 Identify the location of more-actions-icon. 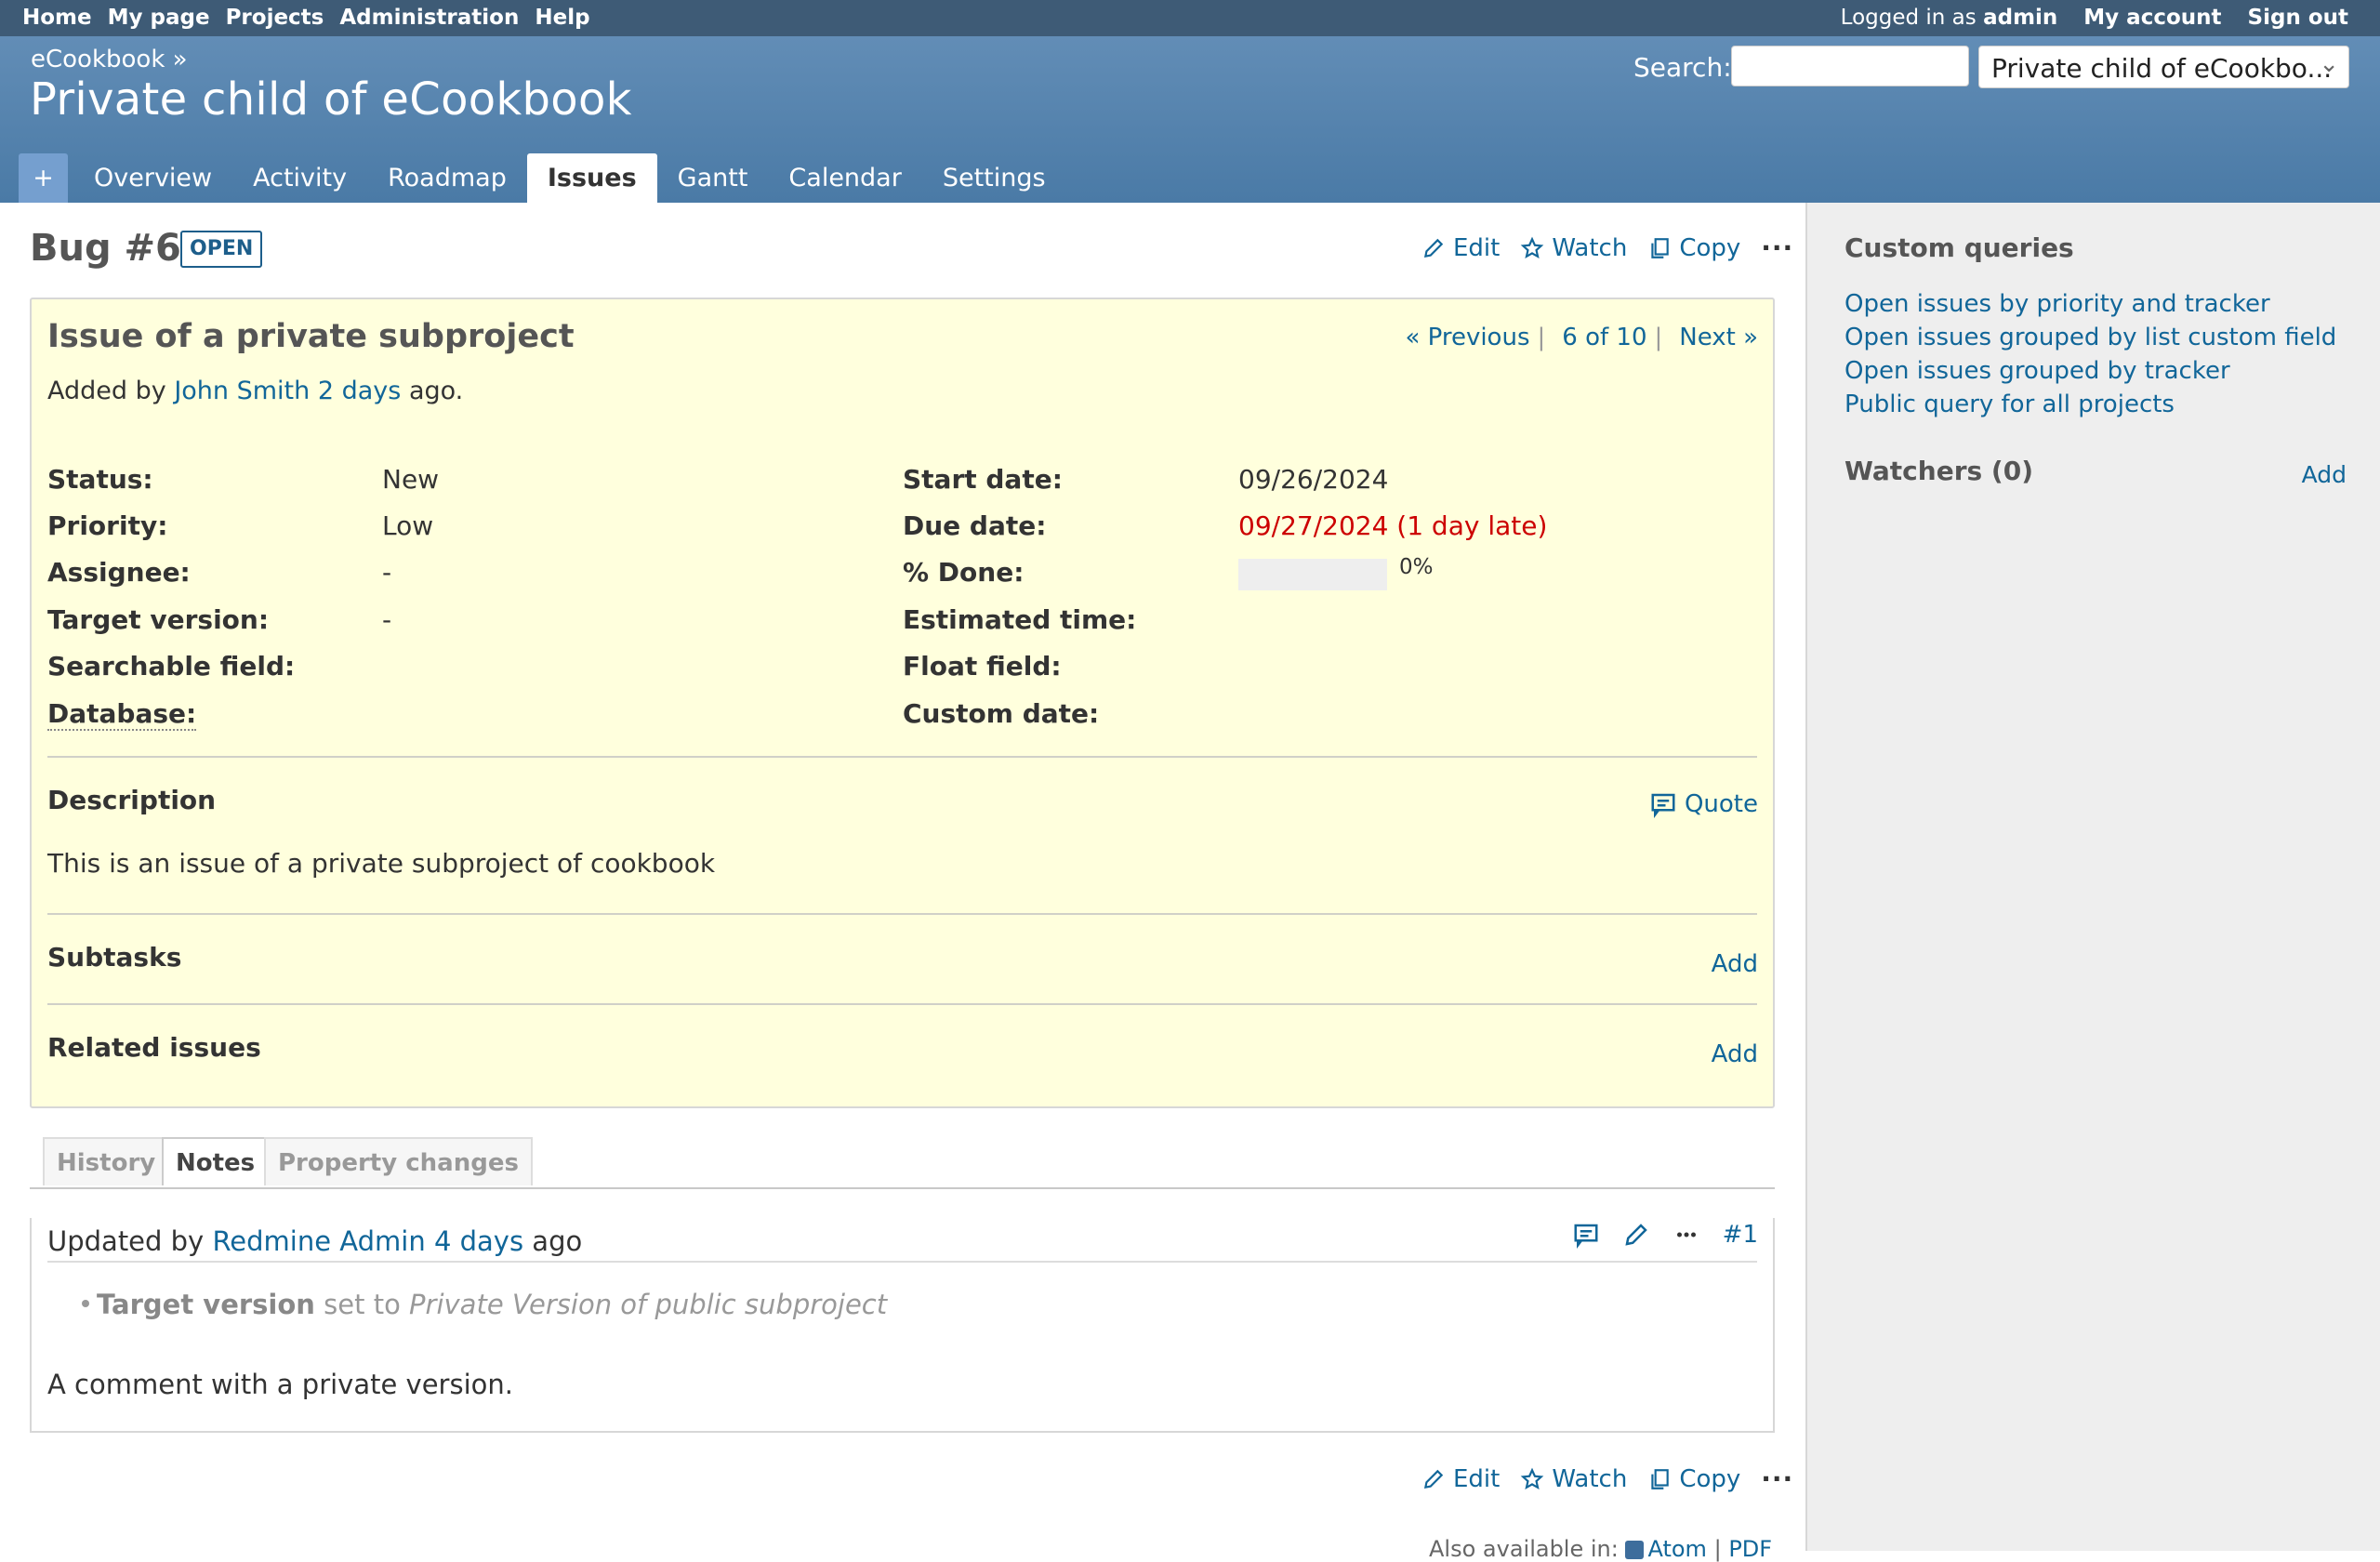
(1686, 1235).